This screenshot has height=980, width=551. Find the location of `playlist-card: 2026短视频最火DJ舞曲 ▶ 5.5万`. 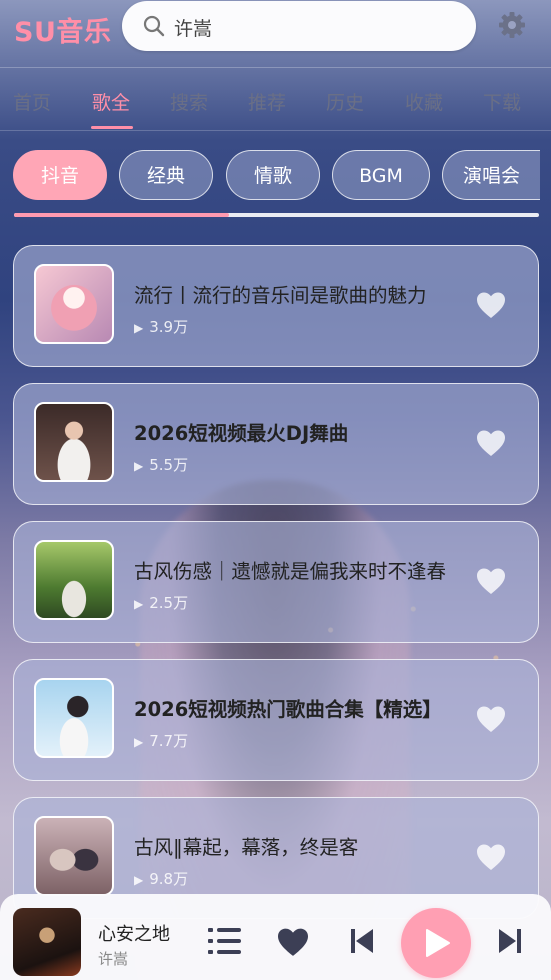

playlist-card: 2026短视频最火DJ舞曲 ▶ 5.5万 is located at coordinates (276, 444).